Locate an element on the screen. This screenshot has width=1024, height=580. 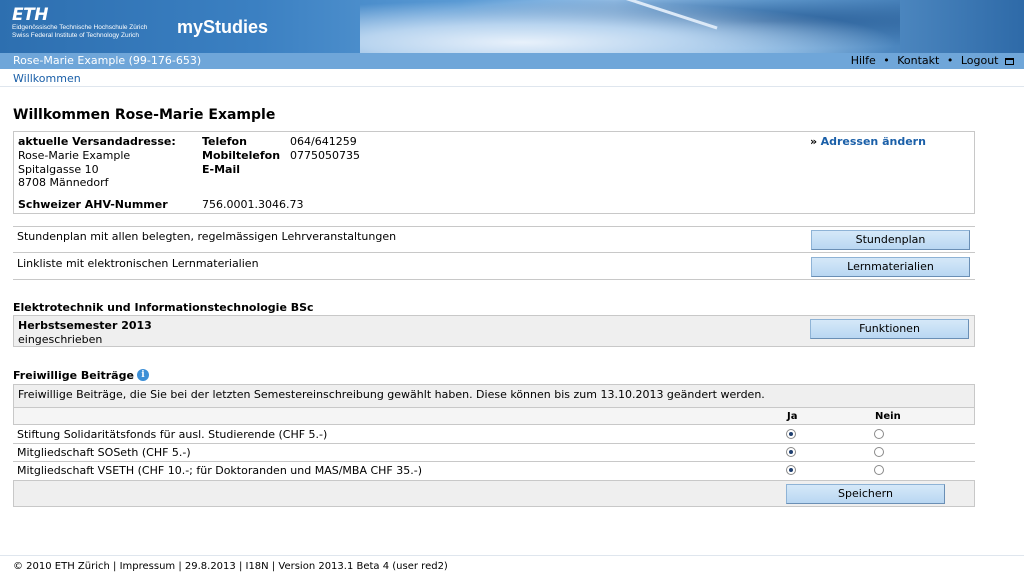
user-info: Rose-Marie Example (99-176-653) is located at coordinates (107, 60).